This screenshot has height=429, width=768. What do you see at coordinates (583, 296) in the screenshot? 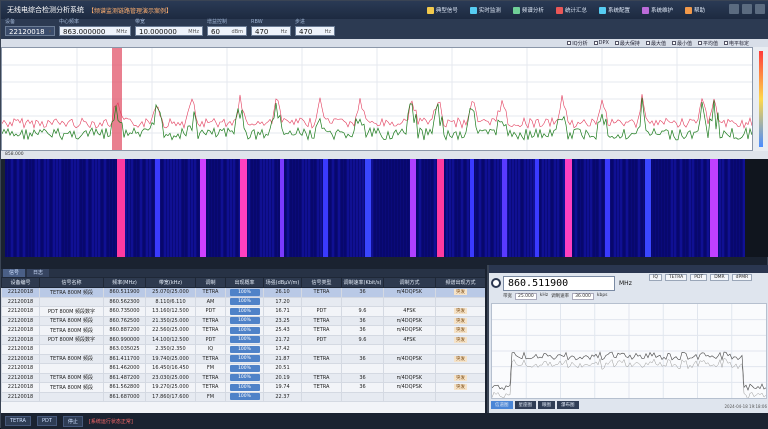
I see `detail-rate-value: 36.000` at bounding box center [583, 296].